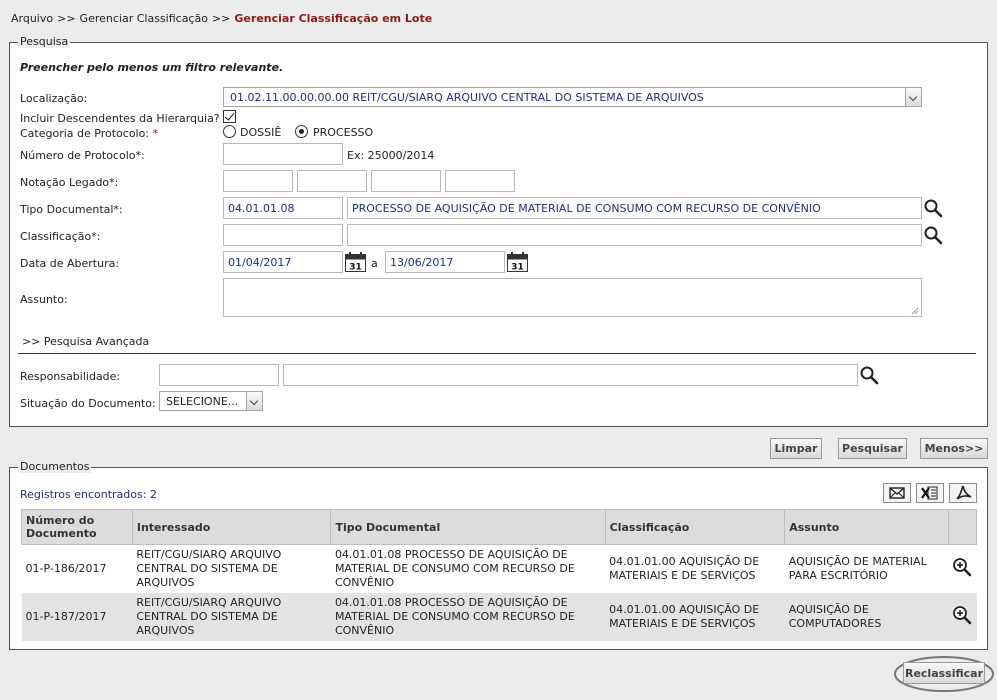 This screenshot has height=700, width=997. Describe the element at coordinates (60, 236) in the screenshot. I see `classificacao-label: Classificação*:` at that location.